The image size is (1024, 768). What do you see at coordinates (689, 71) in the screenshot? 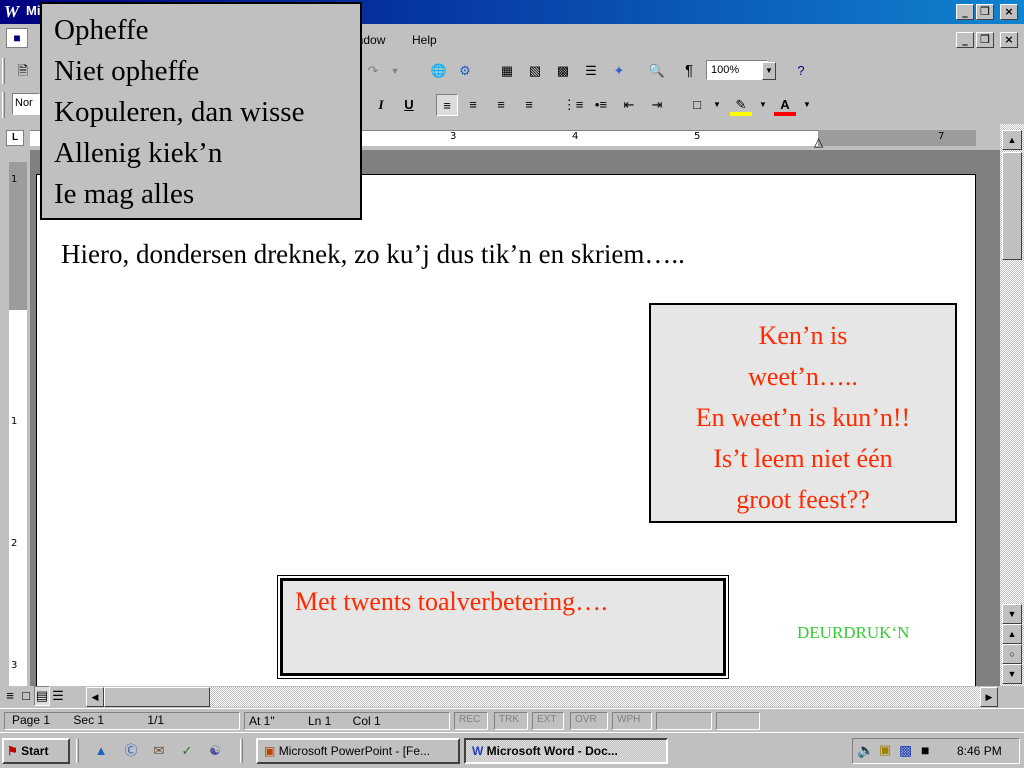
I see `show-hide-icon: ¶` at bounding box center [689, 71].